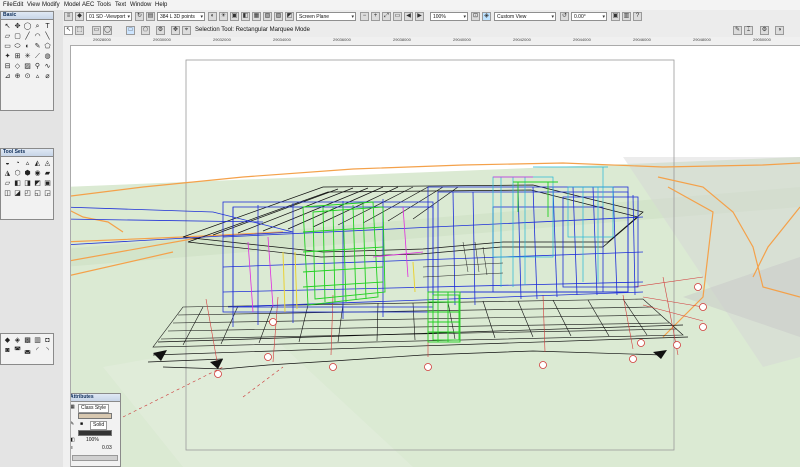  Describe the element at coordinates (397, 16) in the screenshot. I see `drawing-size-icon: ▭` at that location.